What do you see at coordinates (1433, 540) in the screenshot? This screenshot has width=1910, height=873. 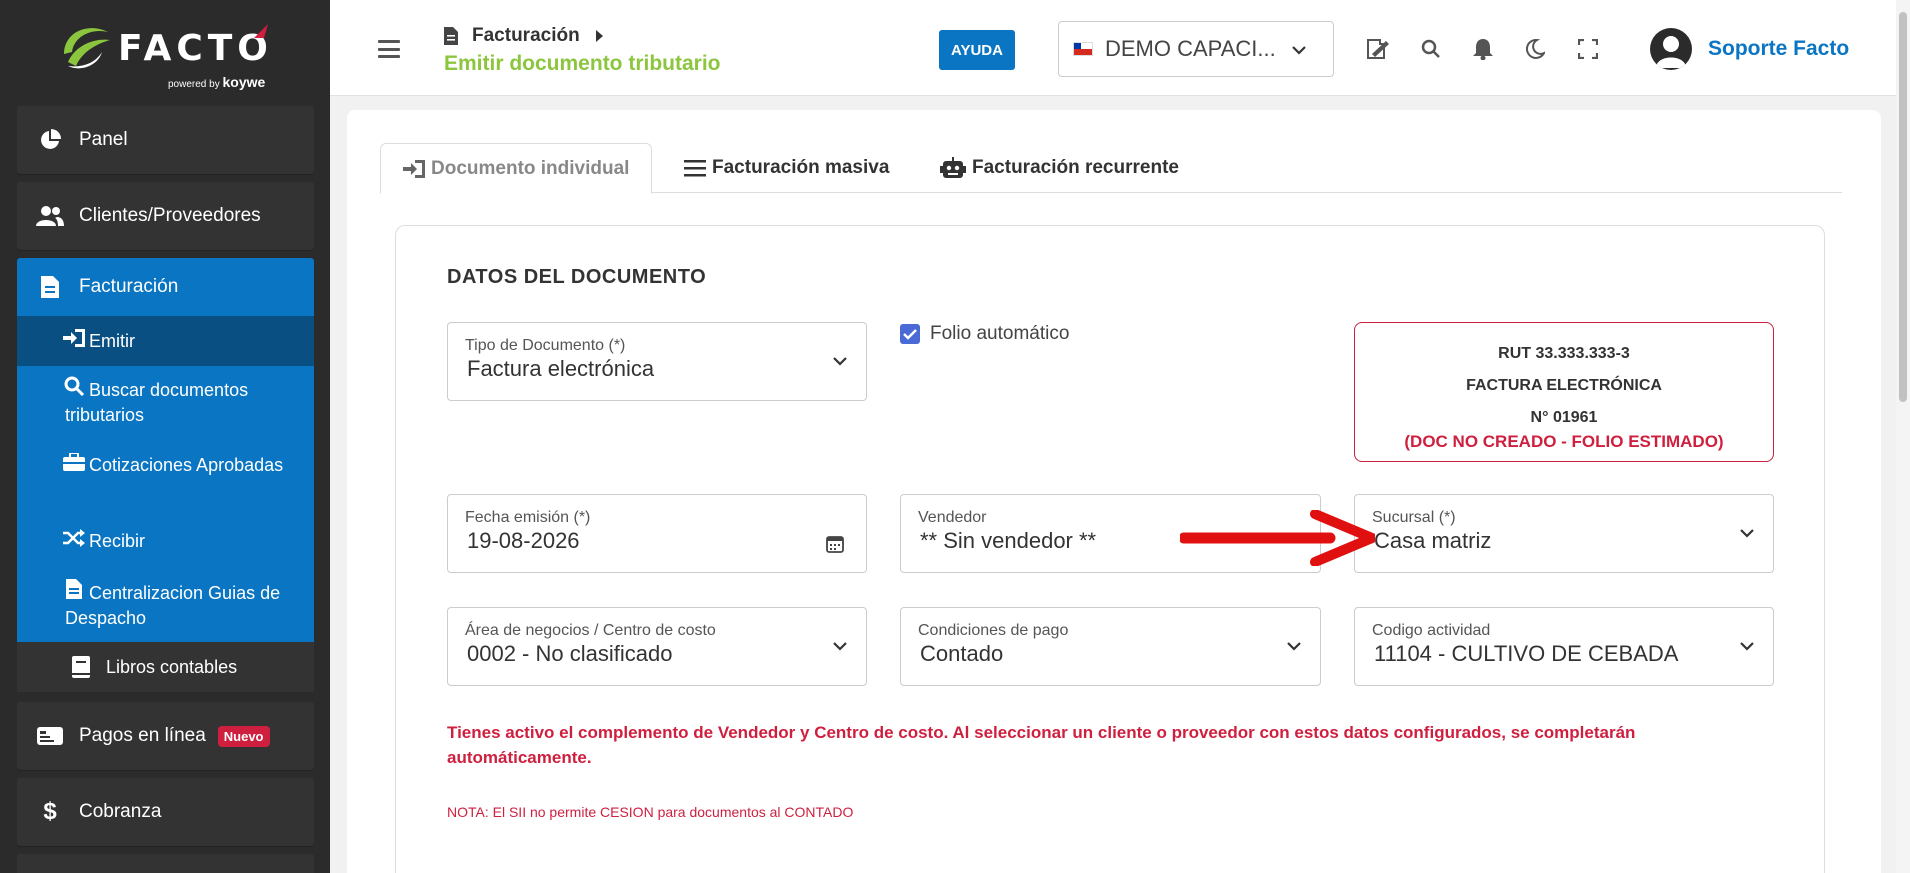 I see `field-value: Casa matriz` at bounding box center [1433, 540].